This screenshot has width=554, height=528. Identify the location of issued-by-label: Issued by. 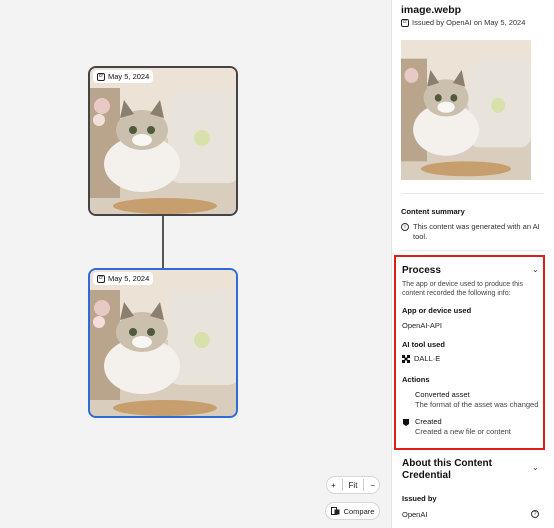
(419, 498).